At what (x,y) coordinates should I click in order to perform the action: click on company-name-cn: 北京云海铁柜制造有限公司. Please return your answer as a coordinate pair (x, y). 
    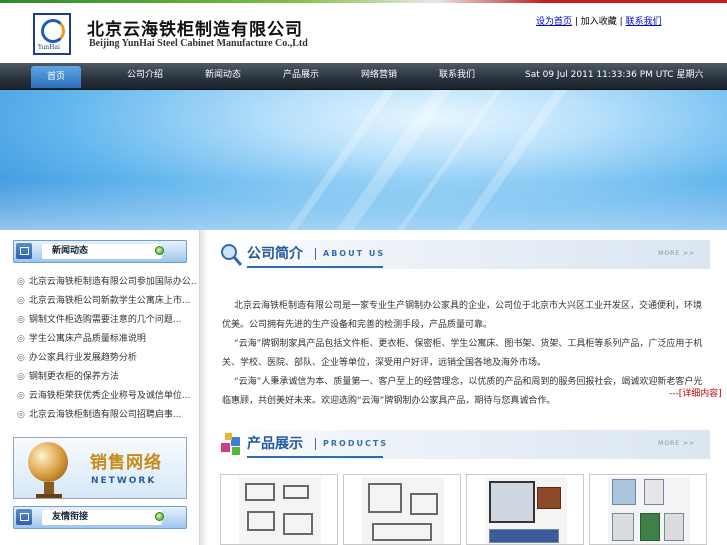
    Looking at the image, I should click on (195, 30).